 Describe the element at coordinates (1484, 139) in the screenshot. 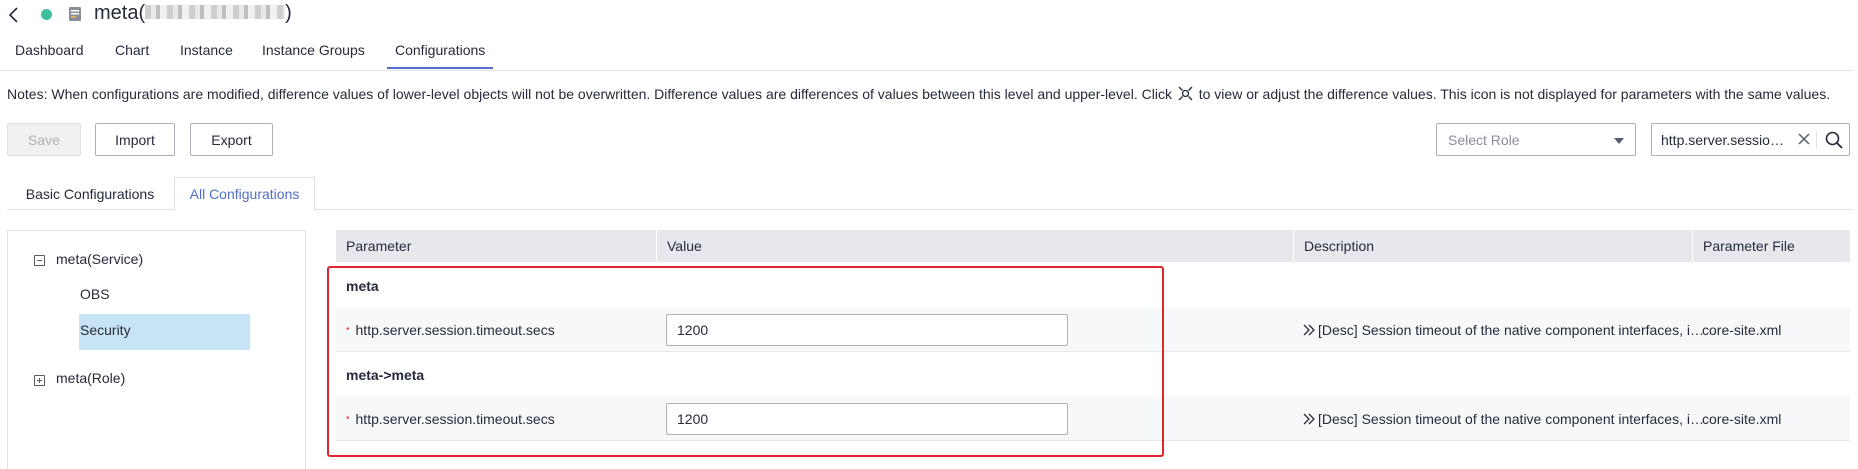

I see `role-select-placeholder: Select Role` at that location.